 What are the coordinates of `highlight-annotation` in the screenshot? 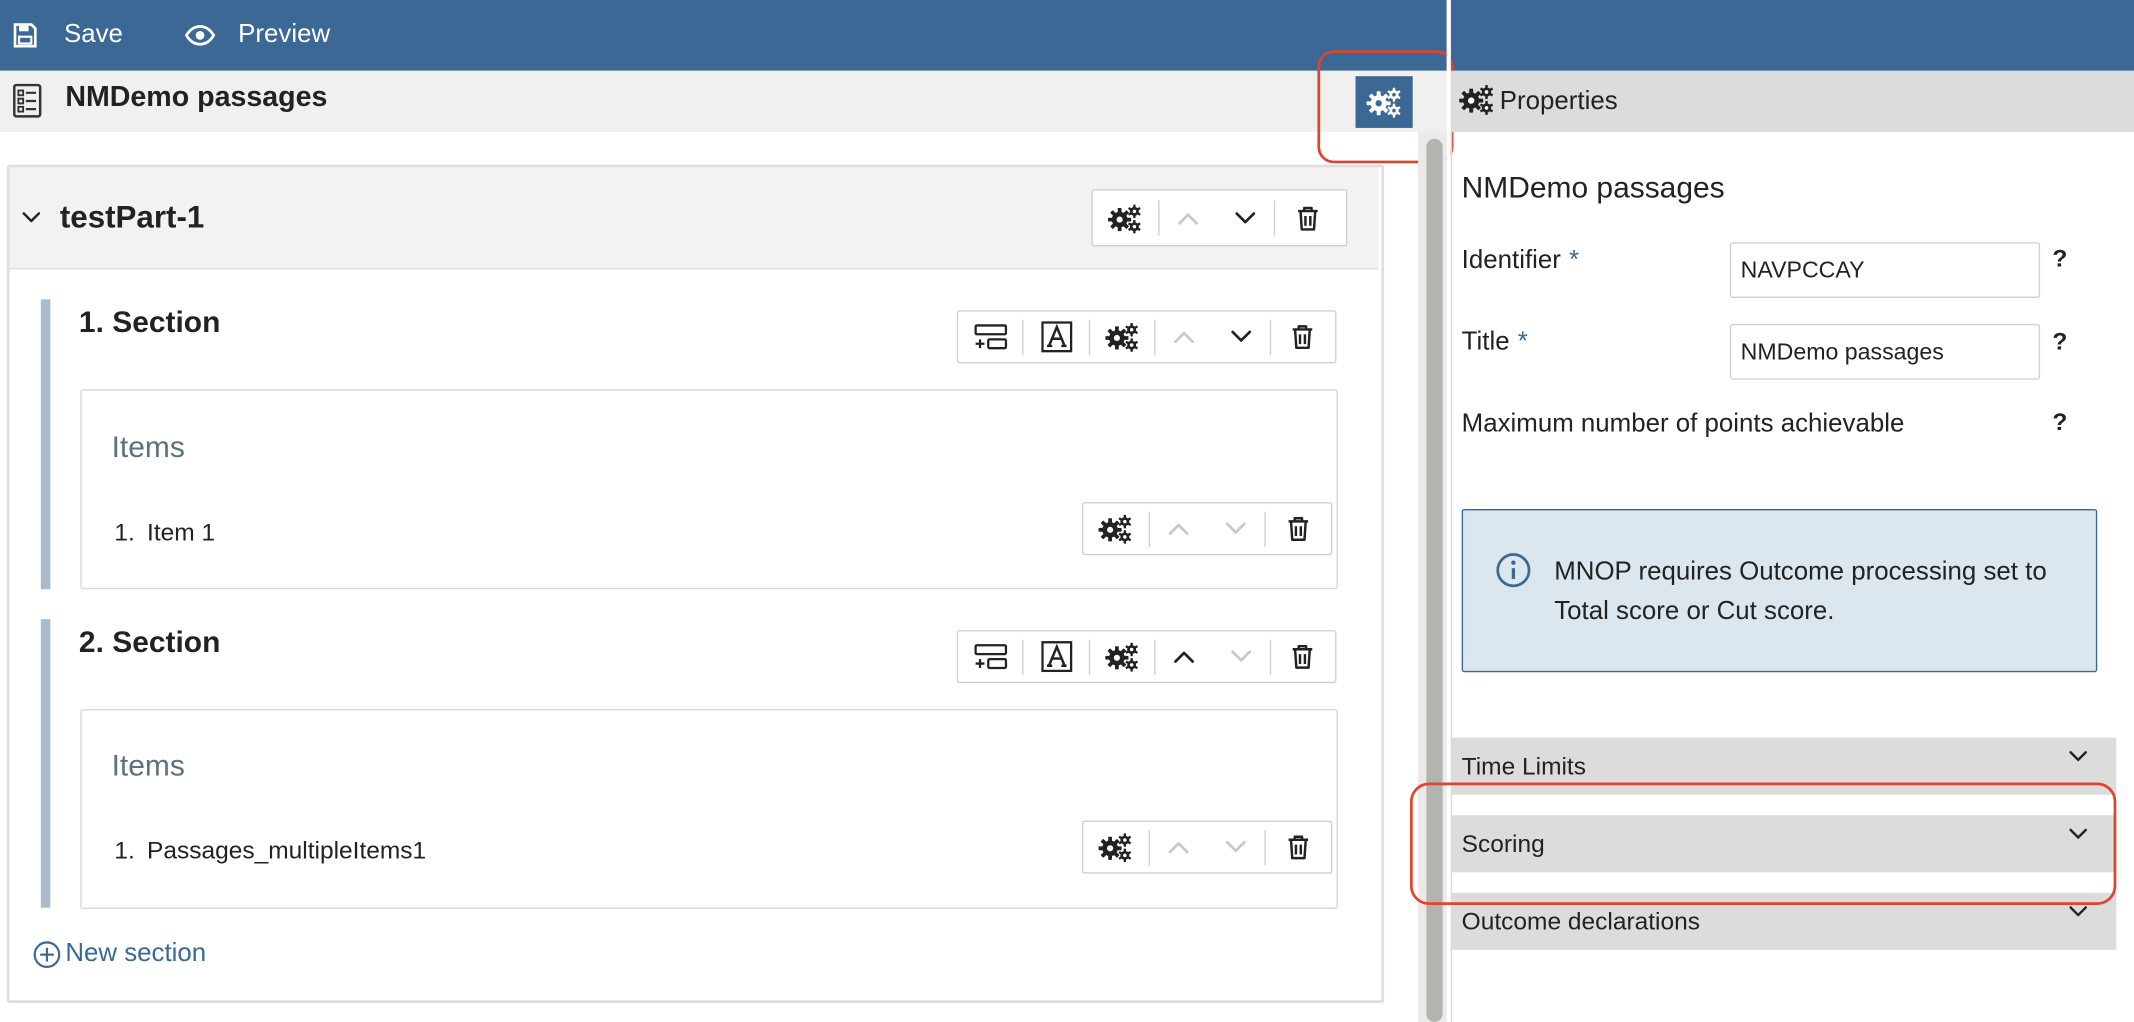 It's located at (1763, 843).